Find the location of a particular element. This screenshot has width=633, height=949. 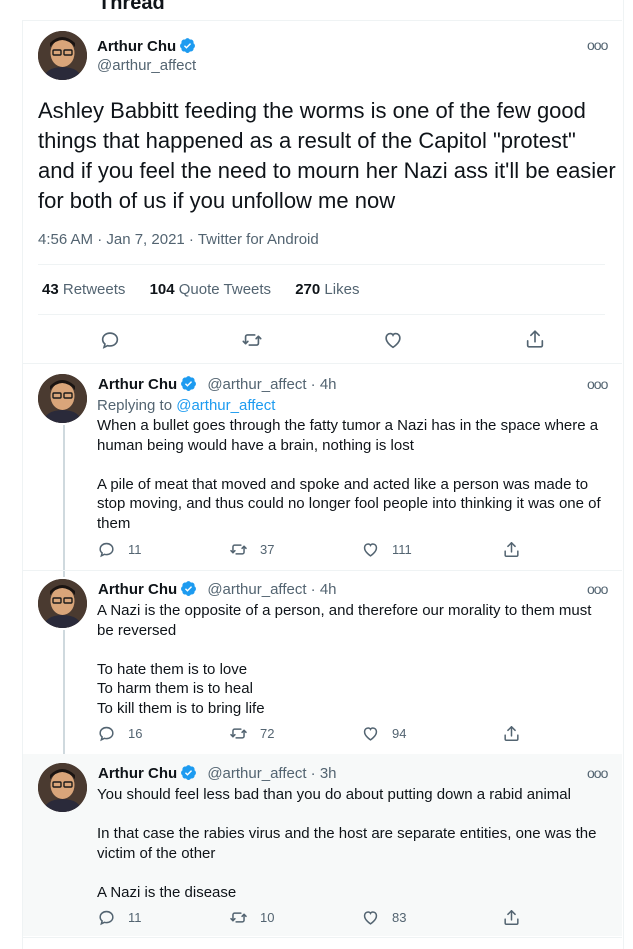

like-button: 94 is located at coordinates (383, 733).